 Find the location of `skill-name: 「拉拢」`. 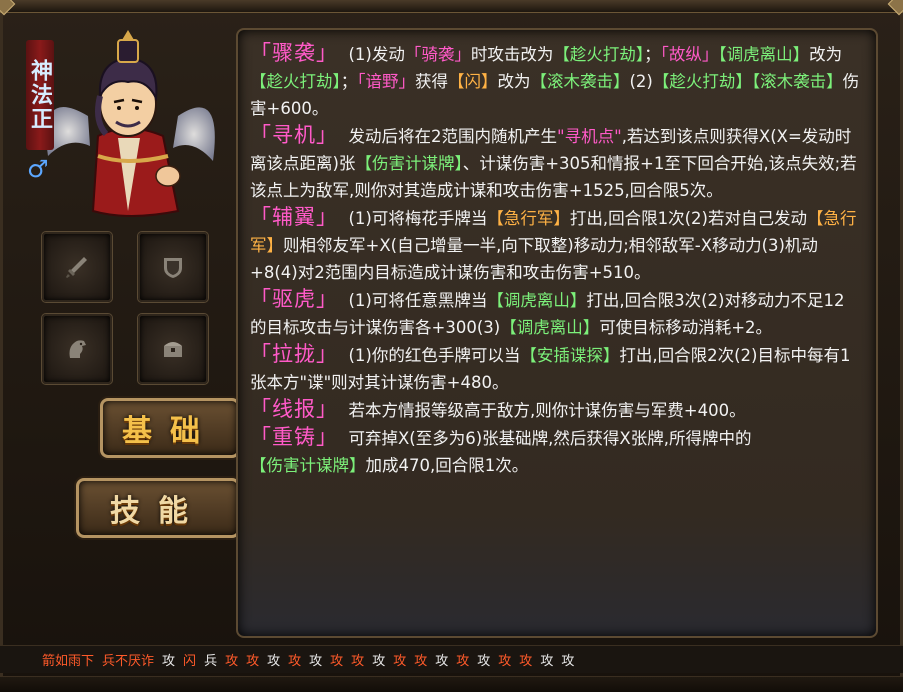

skill-name: 「拉拢」 is located at coordinates (294, 354).